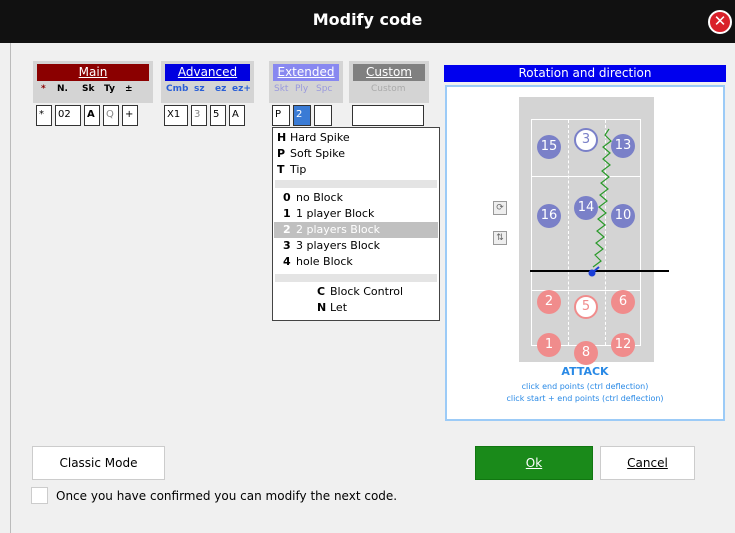 This screenshot has height=533, width=735. What do you see at coordinates (44, 115) in the screenshot?
I see `main-star-field: *` at bounding box center [44, 115].